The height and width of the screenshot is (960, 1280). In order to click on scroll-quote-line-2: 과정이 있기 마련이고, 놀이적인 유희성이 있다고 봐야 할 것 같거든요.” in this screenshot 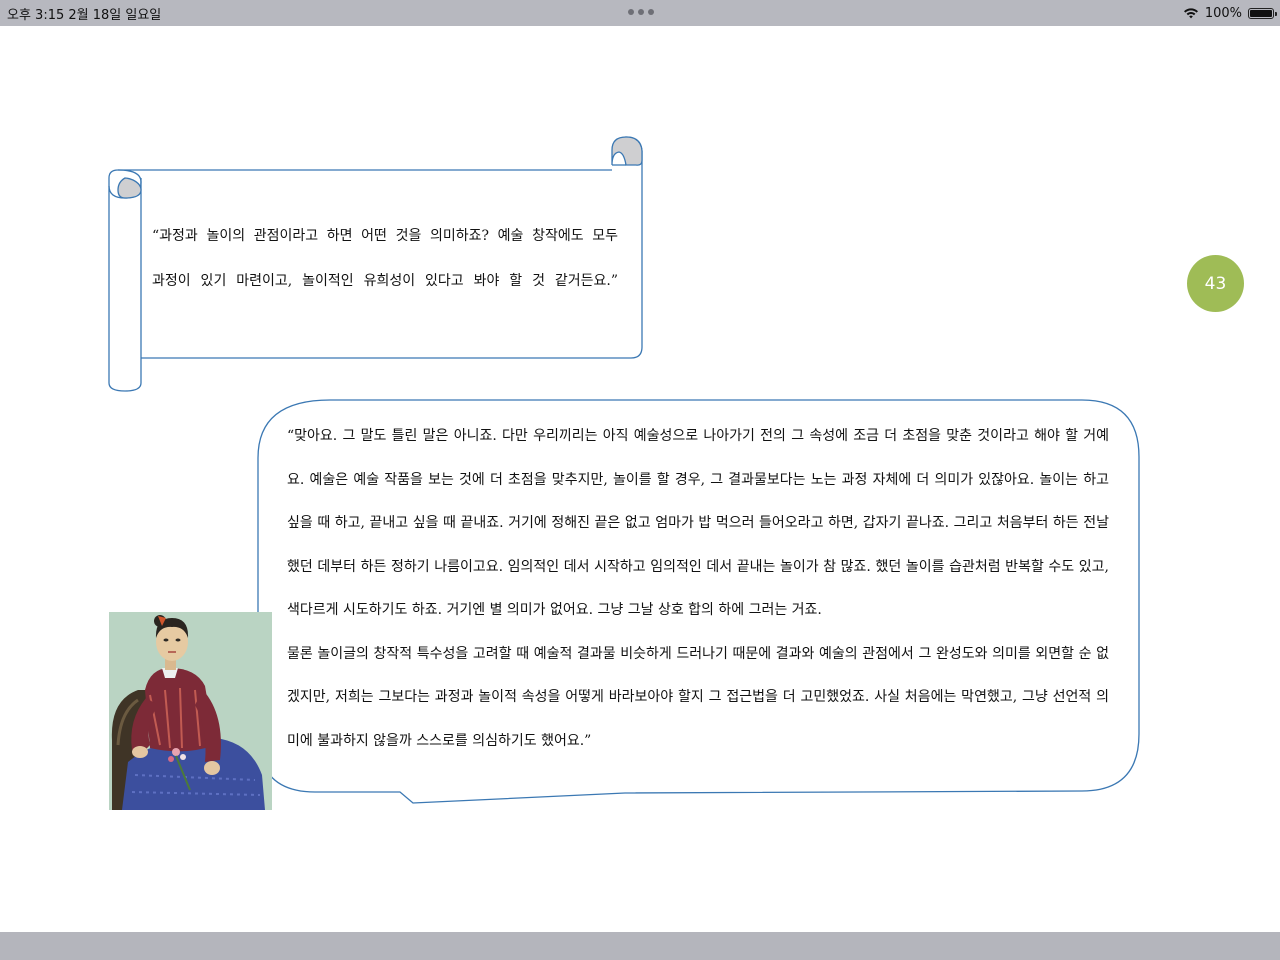, I will do `click(385, 281)`.